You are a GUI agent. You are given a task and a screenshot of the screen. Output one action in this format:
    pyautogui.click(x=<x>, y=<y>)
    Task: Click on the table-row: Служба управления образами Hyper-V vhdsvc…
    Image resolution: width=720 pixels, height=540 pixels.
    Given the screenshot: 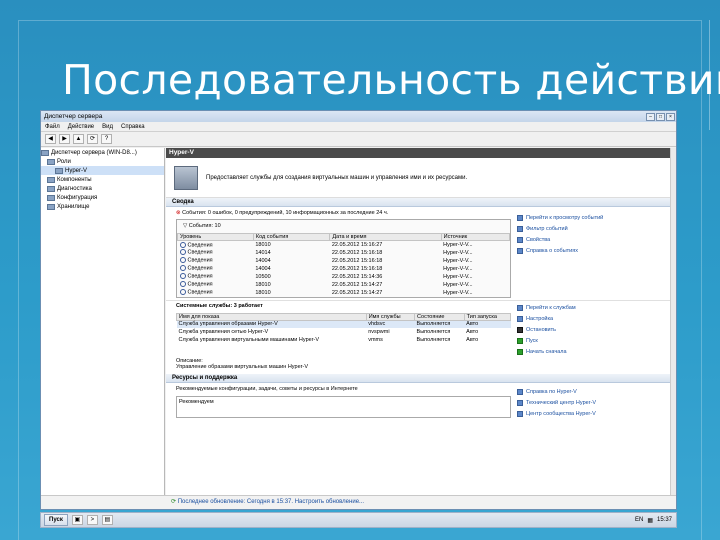 What is the action you would take?
    pyautogui.click(x=343, y=324)
    